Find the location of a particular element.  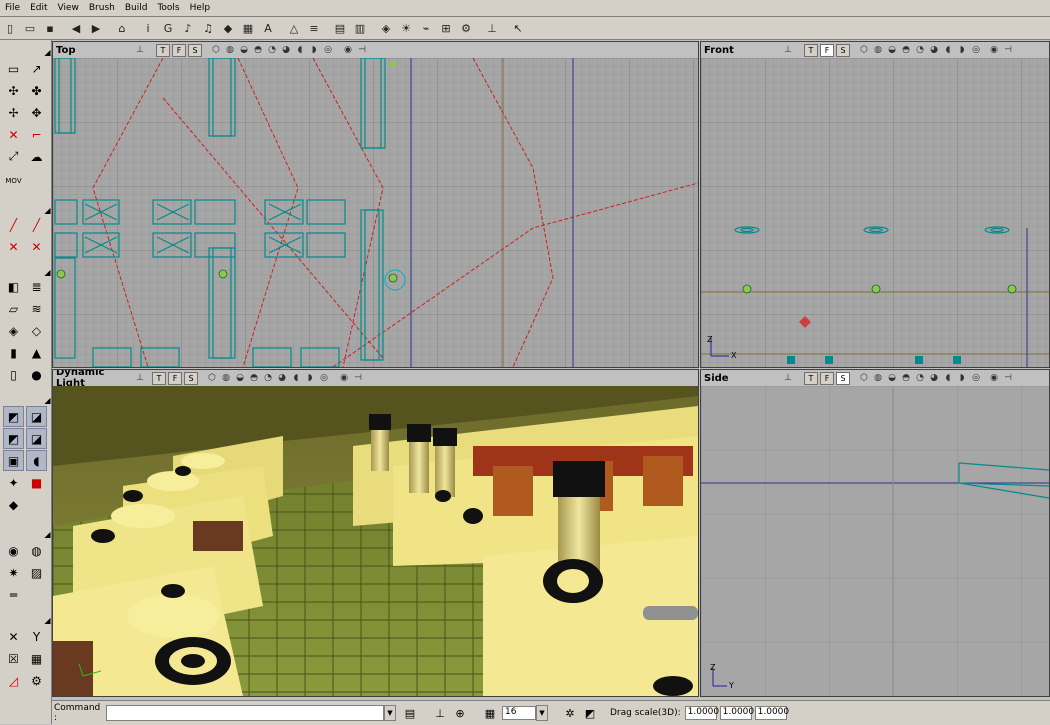

curved-stair-icon: ≋ is located at coordinates (36, 308).